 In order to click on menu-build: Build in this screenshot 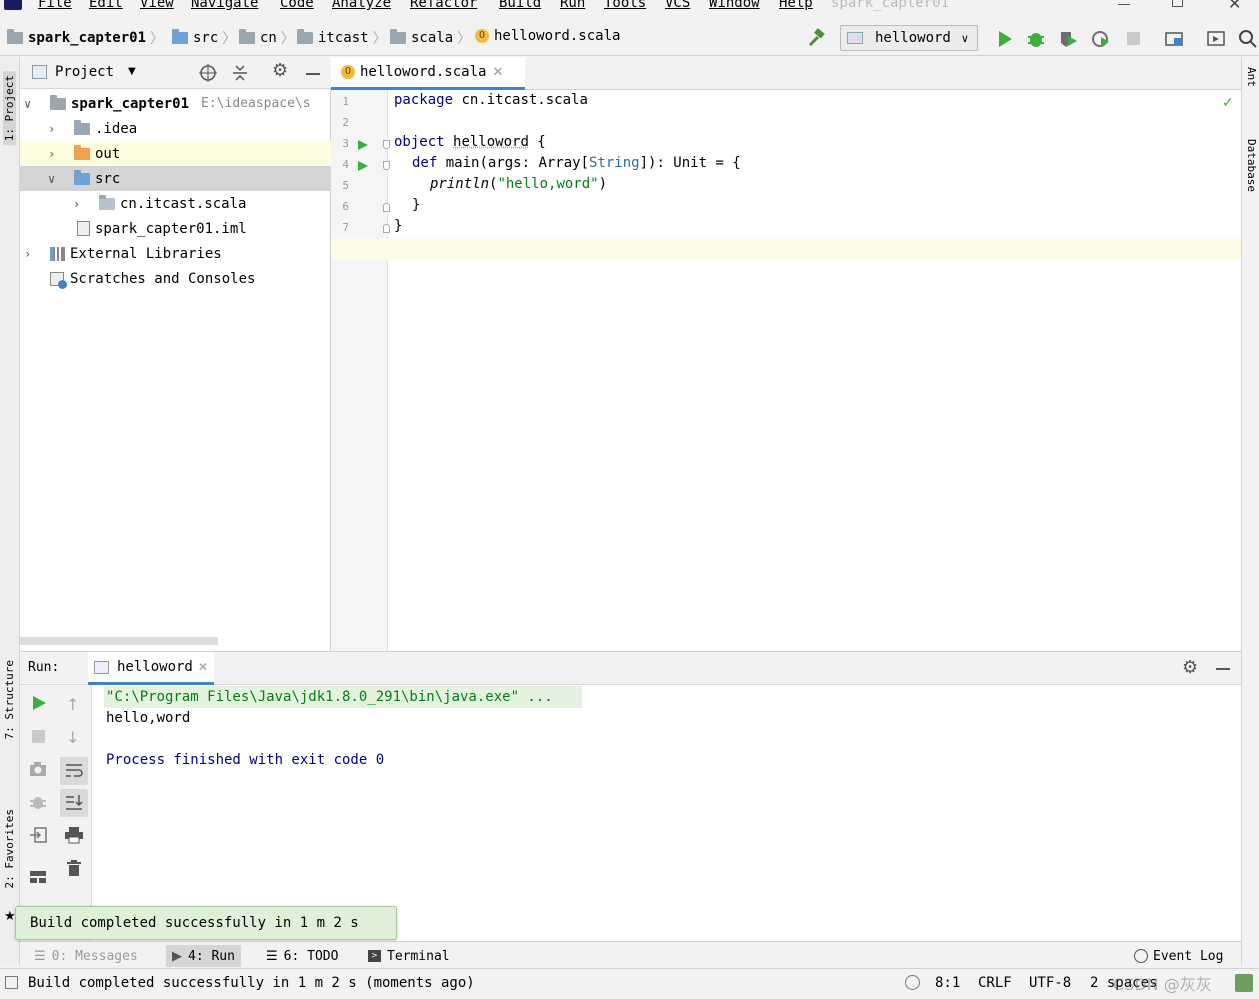, I will do `click(520, 5)`.